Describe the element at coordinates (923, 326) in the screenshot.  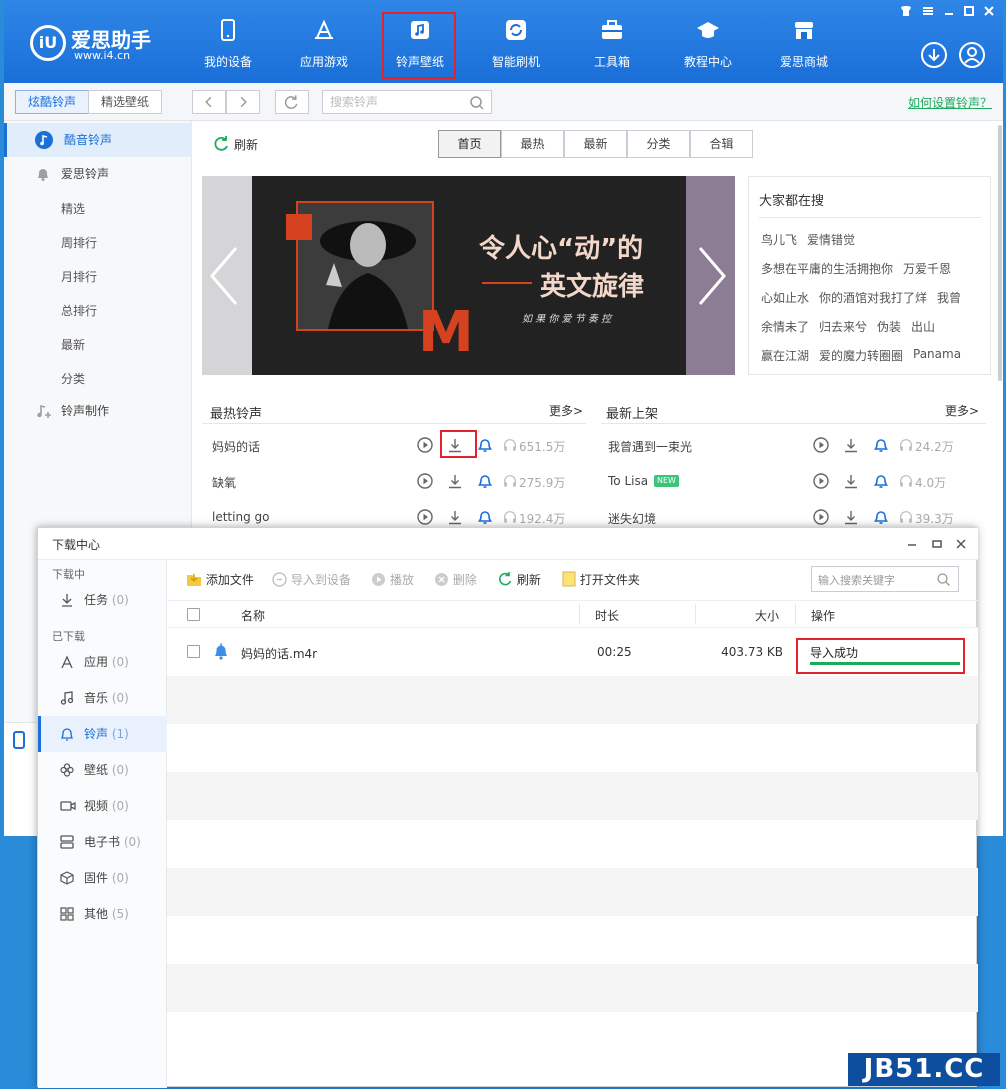
I see `hot-search-term: 出山` at that location.